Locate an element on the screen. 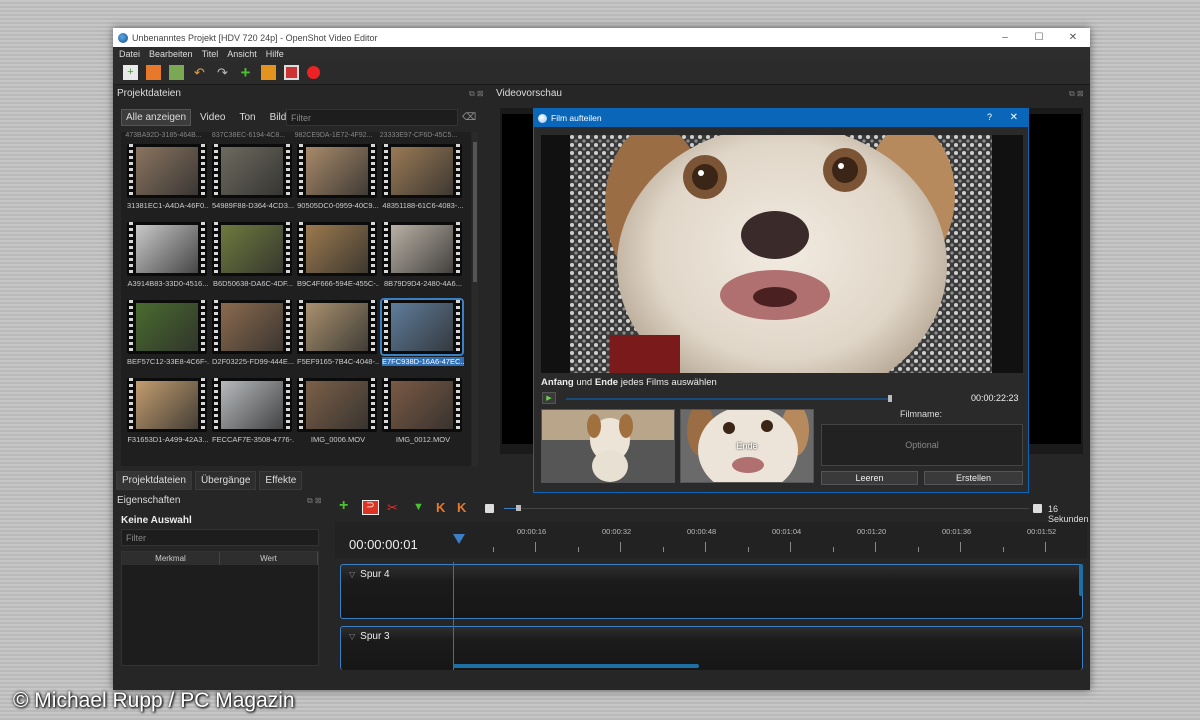 The width and height of the screenshot is (1200, 720). zoom-slider-handle is located at coordinates (518, 508).